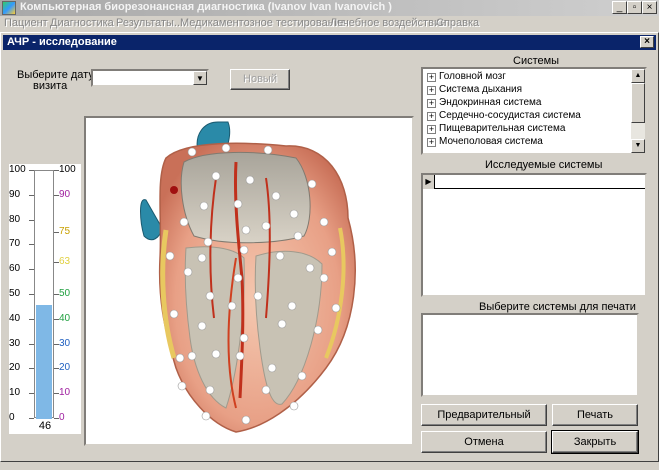 This screenshot has width=659, height=470. What do you see at coordinates (82, 23) in the screenshot?
I see `menu-diagnostics: Диагностика` at bounding box center [82, 23].